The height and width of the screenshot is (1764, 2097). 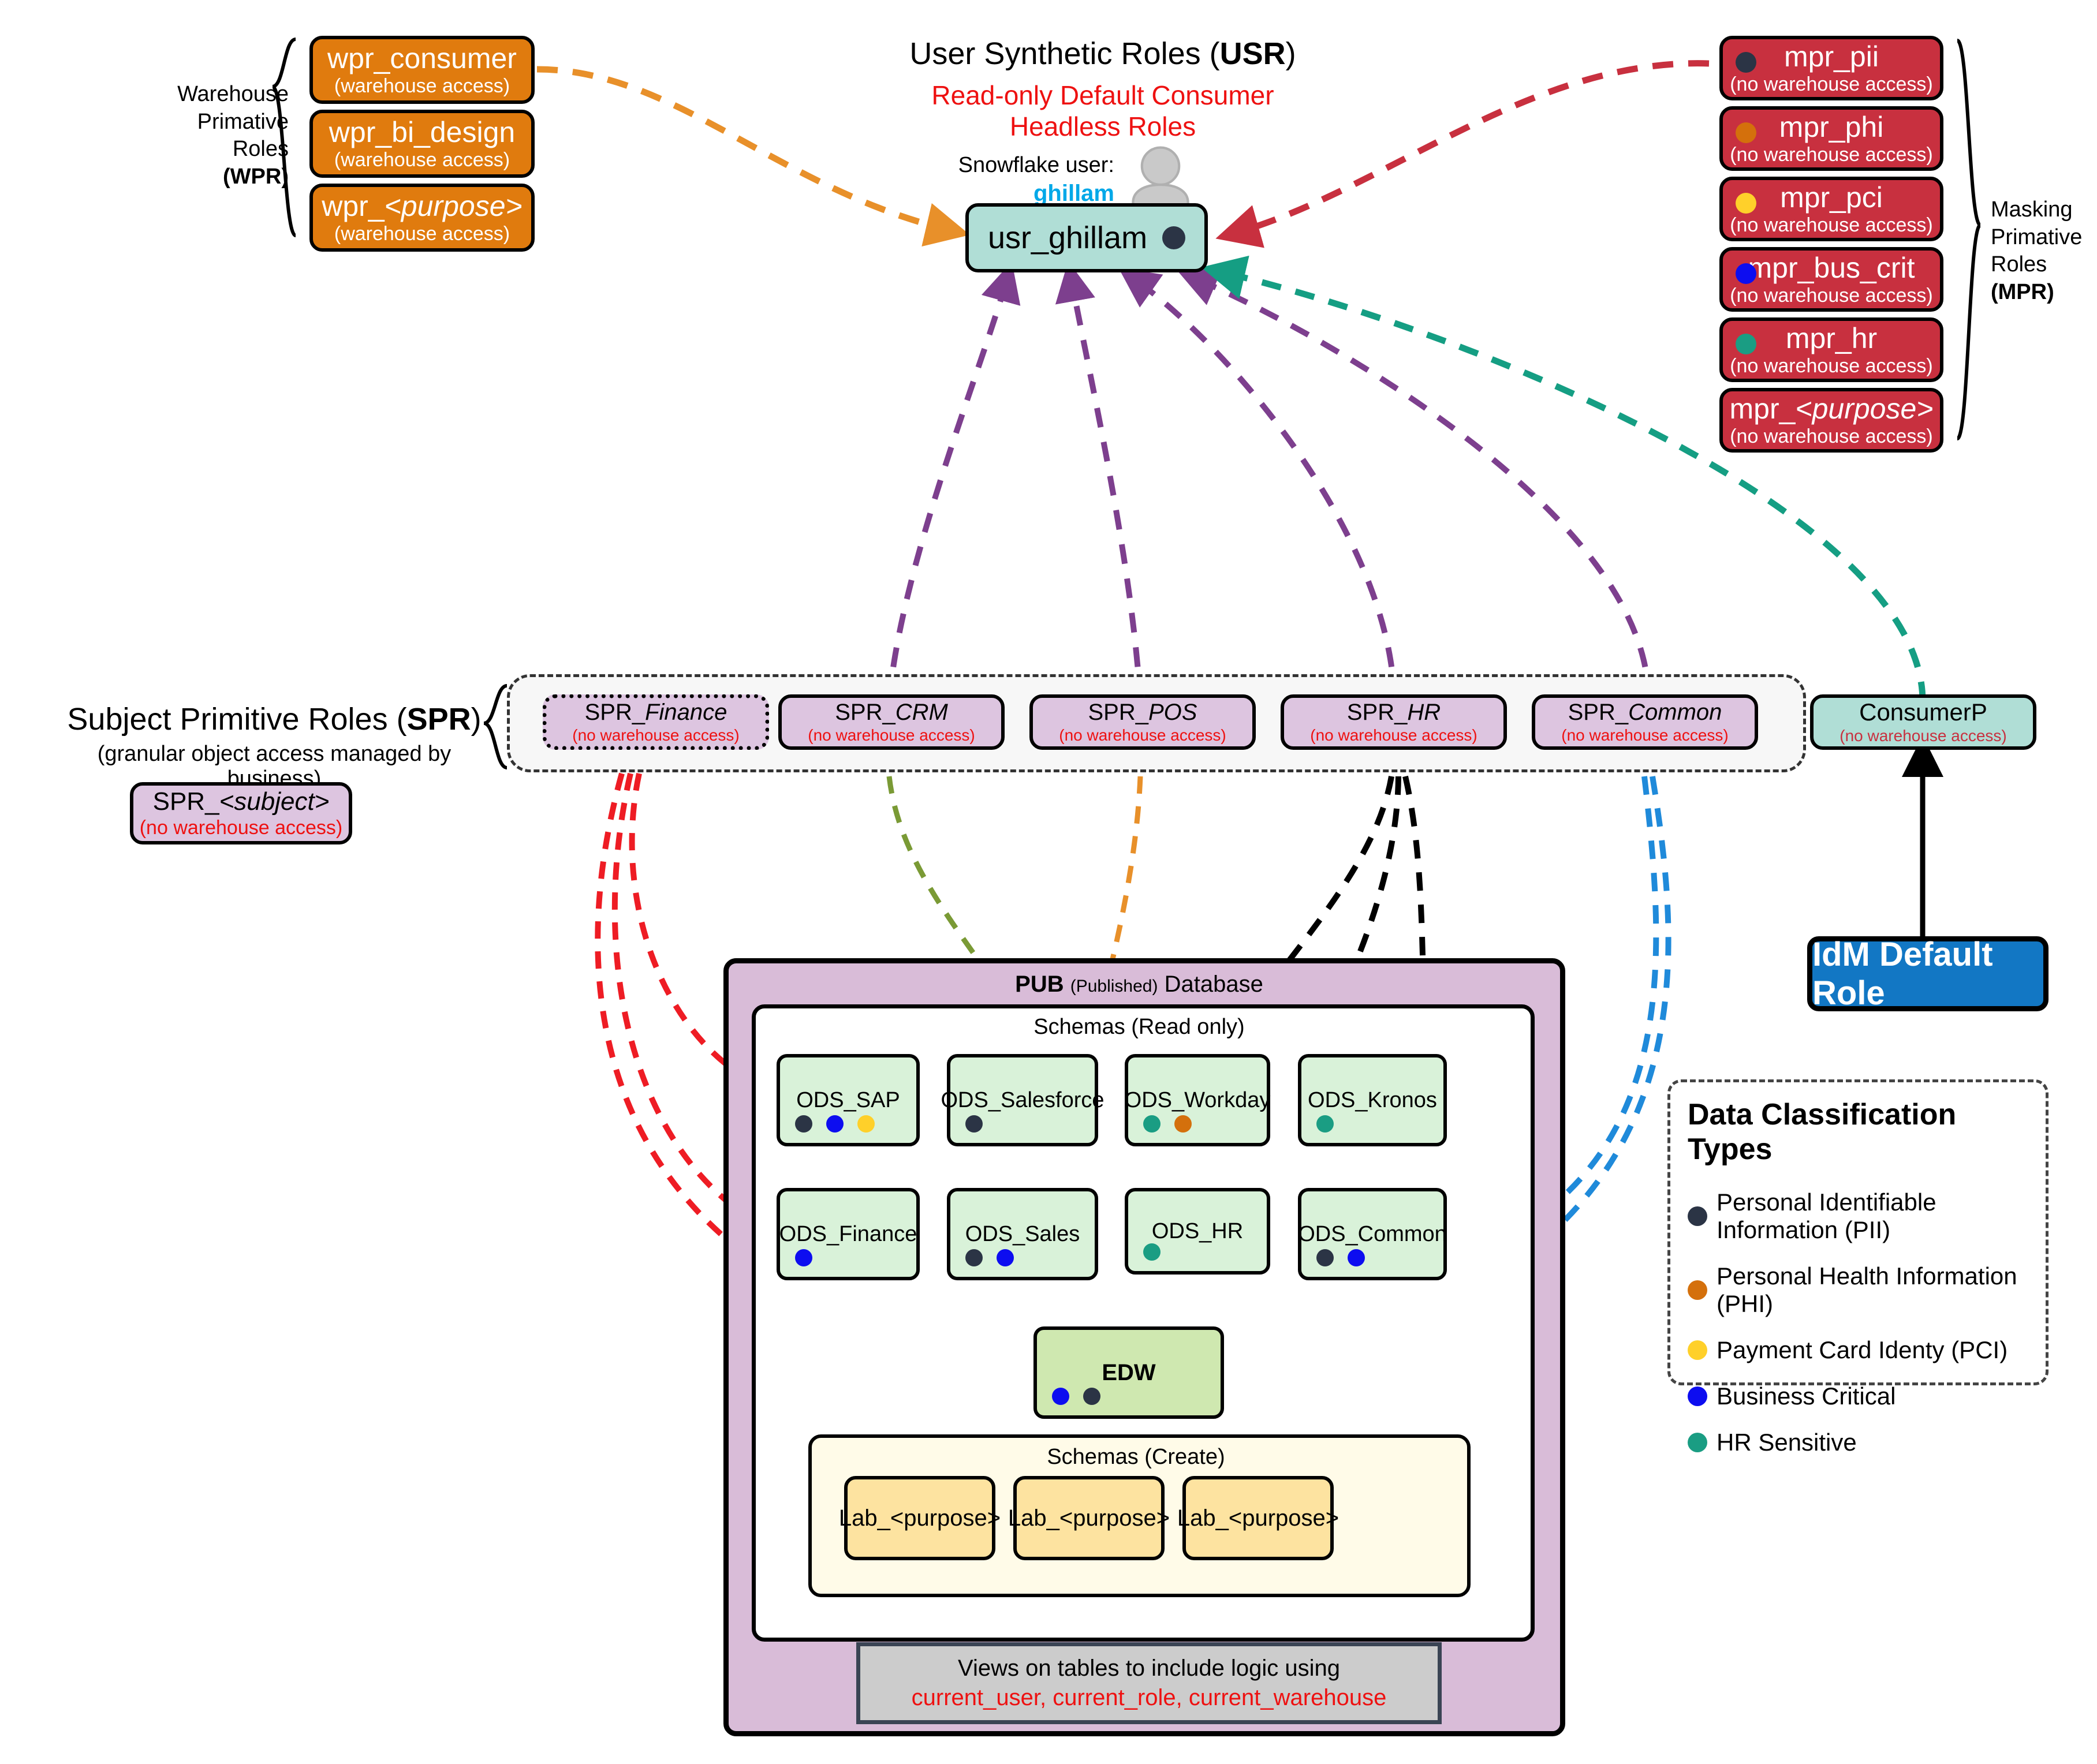 What do you see at coordinates (686, 712) in the screenshot?
I see `spr-finance-italic: Finance` at bounding box center [686, 712].